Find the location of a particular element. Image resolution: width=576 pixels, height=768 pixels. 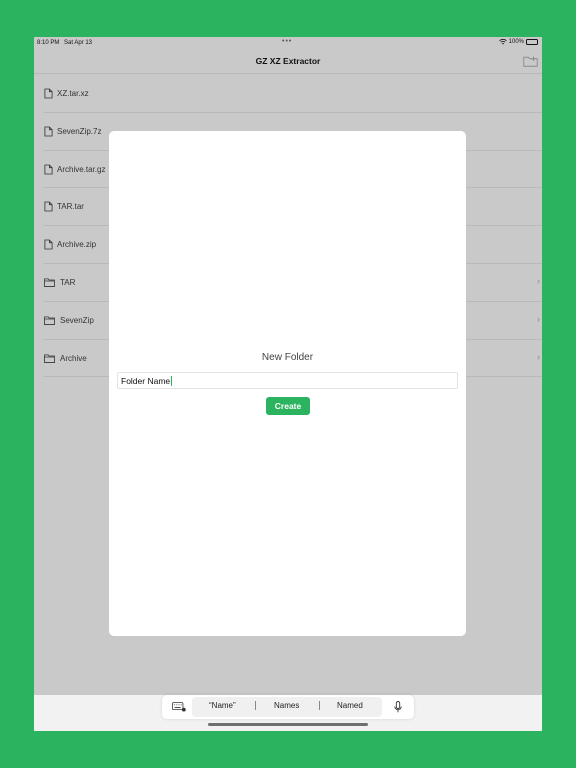

status-bar: 8:10 PM Sat Apr 13 ••• 100% is located at coordinates (288, 43).